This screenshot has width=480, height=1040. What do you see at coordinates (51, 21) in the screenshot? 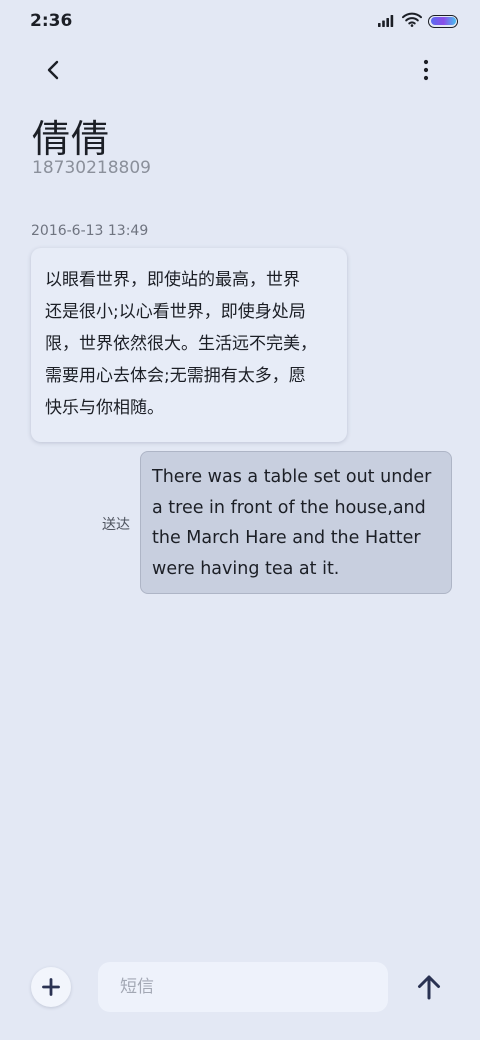
I see `status-time: 2:36` at bounding box center [51, 21].